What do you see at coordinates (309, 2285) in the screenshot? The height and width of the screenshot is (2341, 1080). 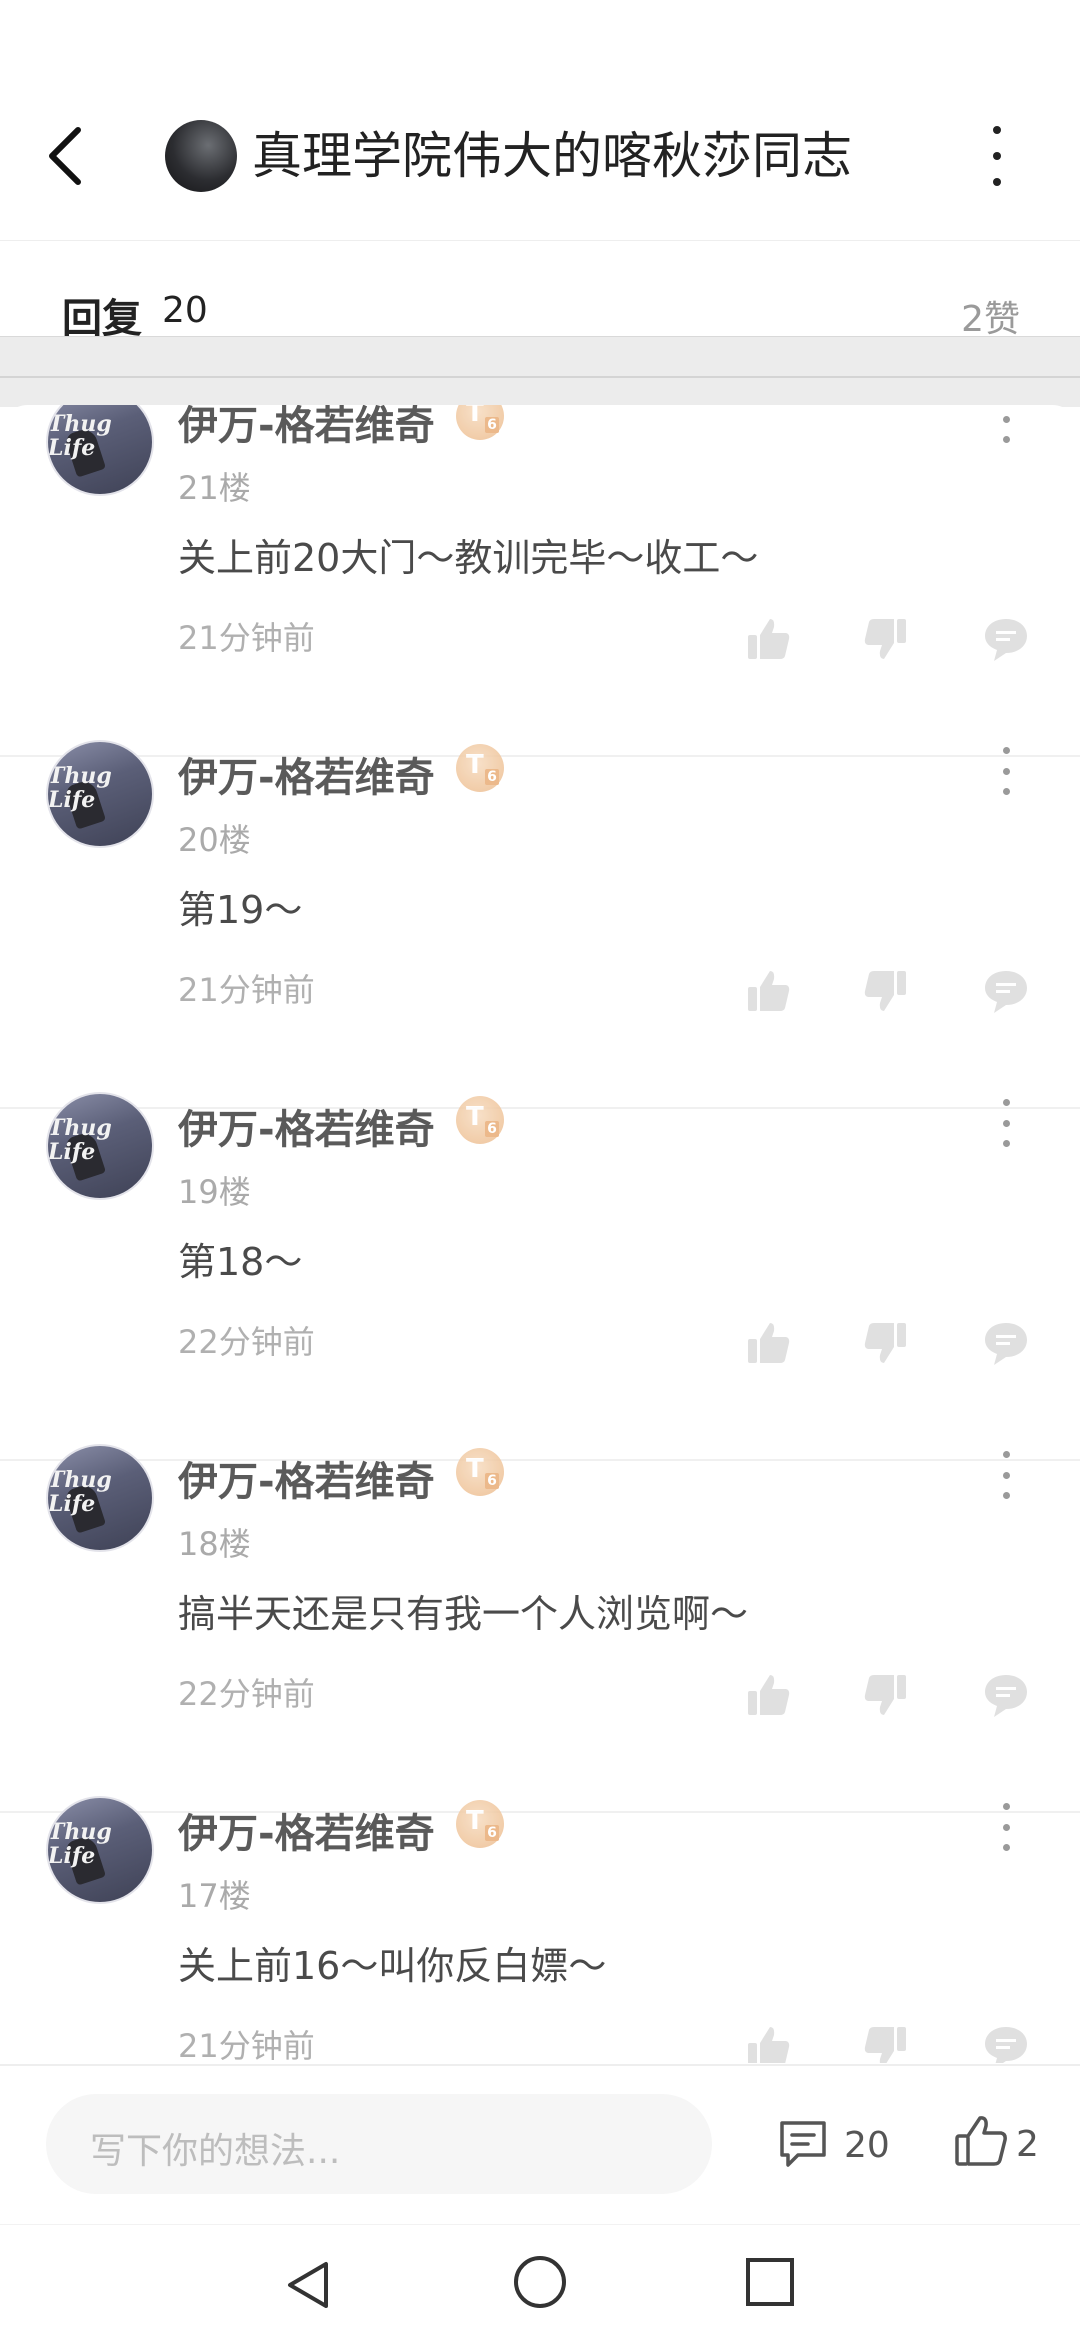 I see `nav-back-icon` at bounding box center [309, 2285].